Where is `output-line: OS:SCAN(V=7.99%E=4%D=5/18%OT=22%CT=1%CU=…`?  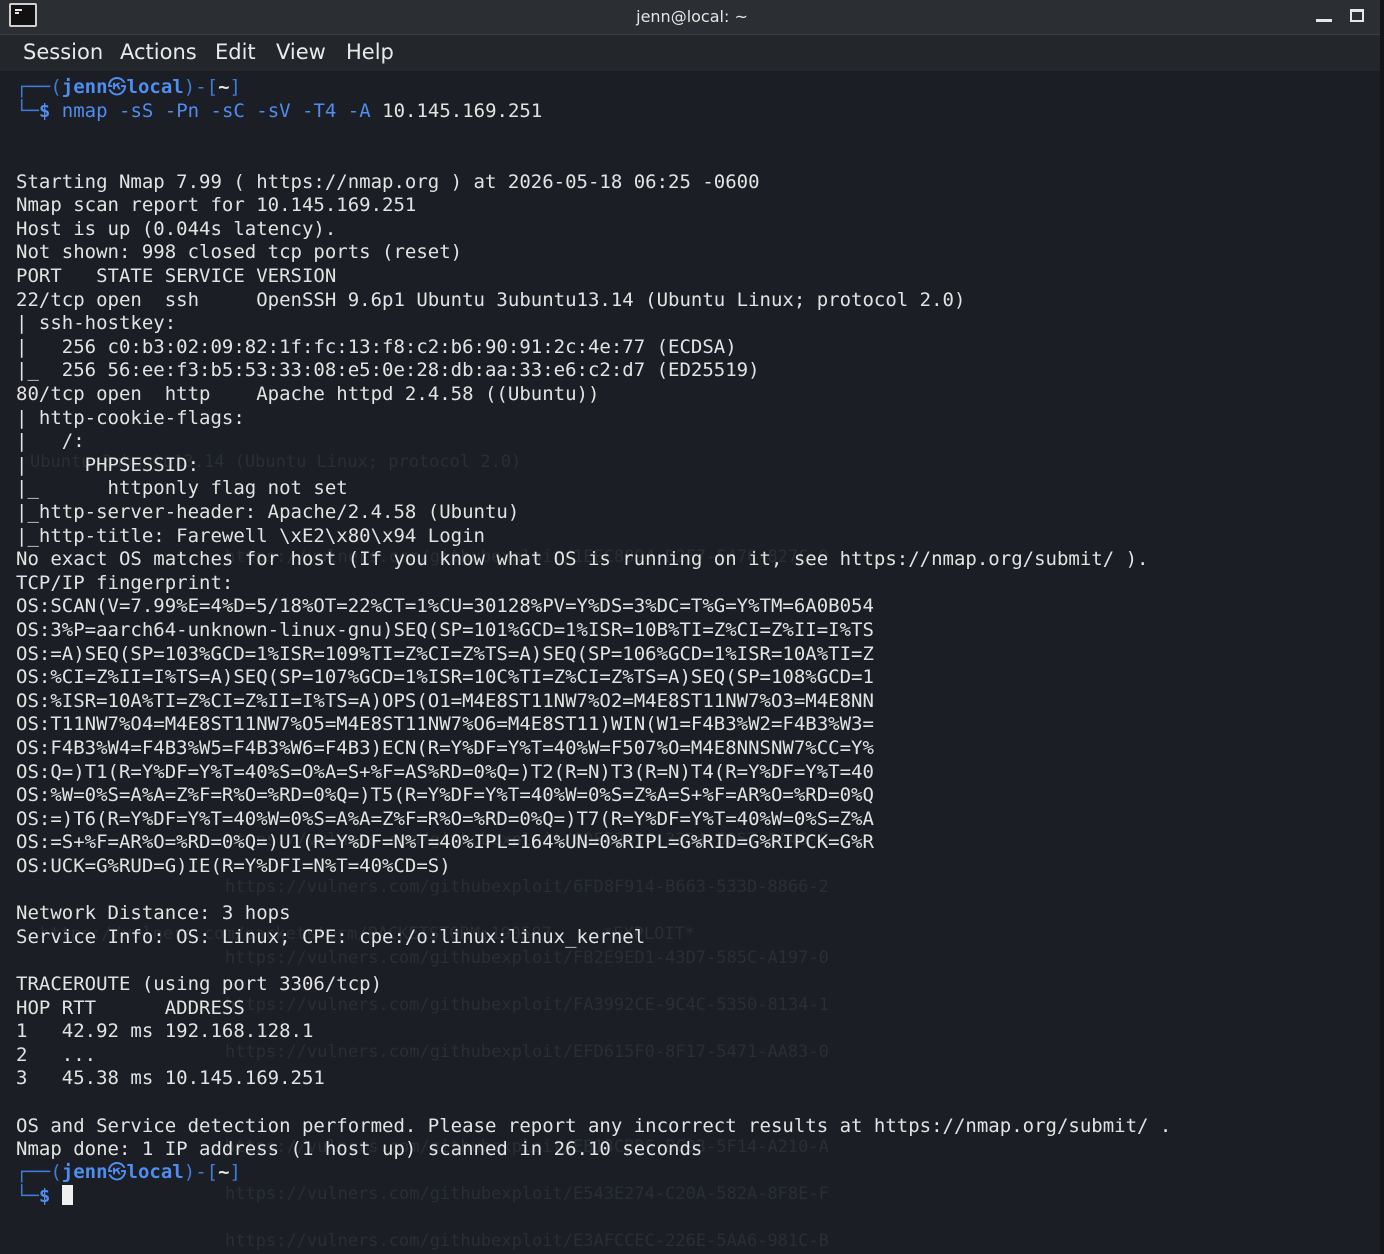
output-line: OS:SCAN(V=7.99%E=4%D=5/18%OT=22%CT=1%CU=… is located at coordinates (445, 606).